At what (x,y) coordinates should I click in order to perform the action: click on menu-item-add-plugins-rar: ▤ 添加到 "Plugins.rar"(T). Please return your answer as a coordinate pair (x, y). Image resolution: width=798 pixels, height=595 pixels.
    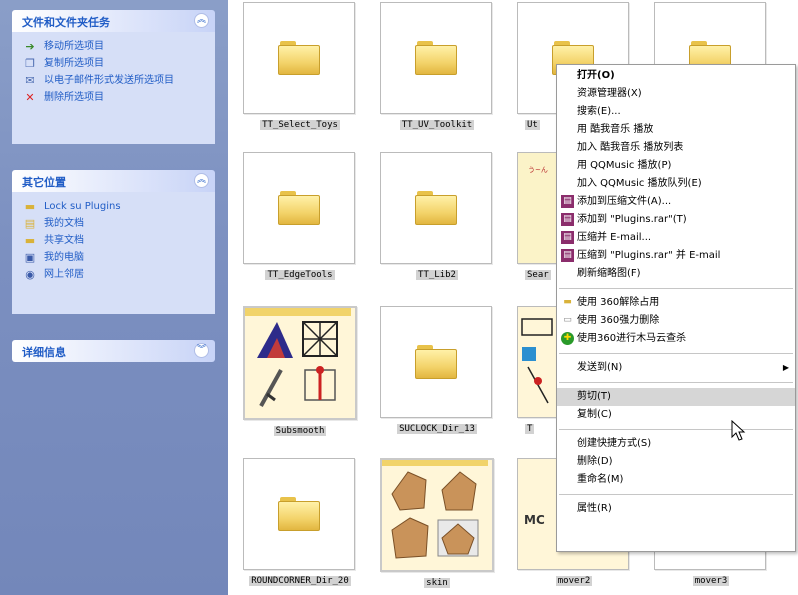
    Looking at the image, I should click on (676, 220).